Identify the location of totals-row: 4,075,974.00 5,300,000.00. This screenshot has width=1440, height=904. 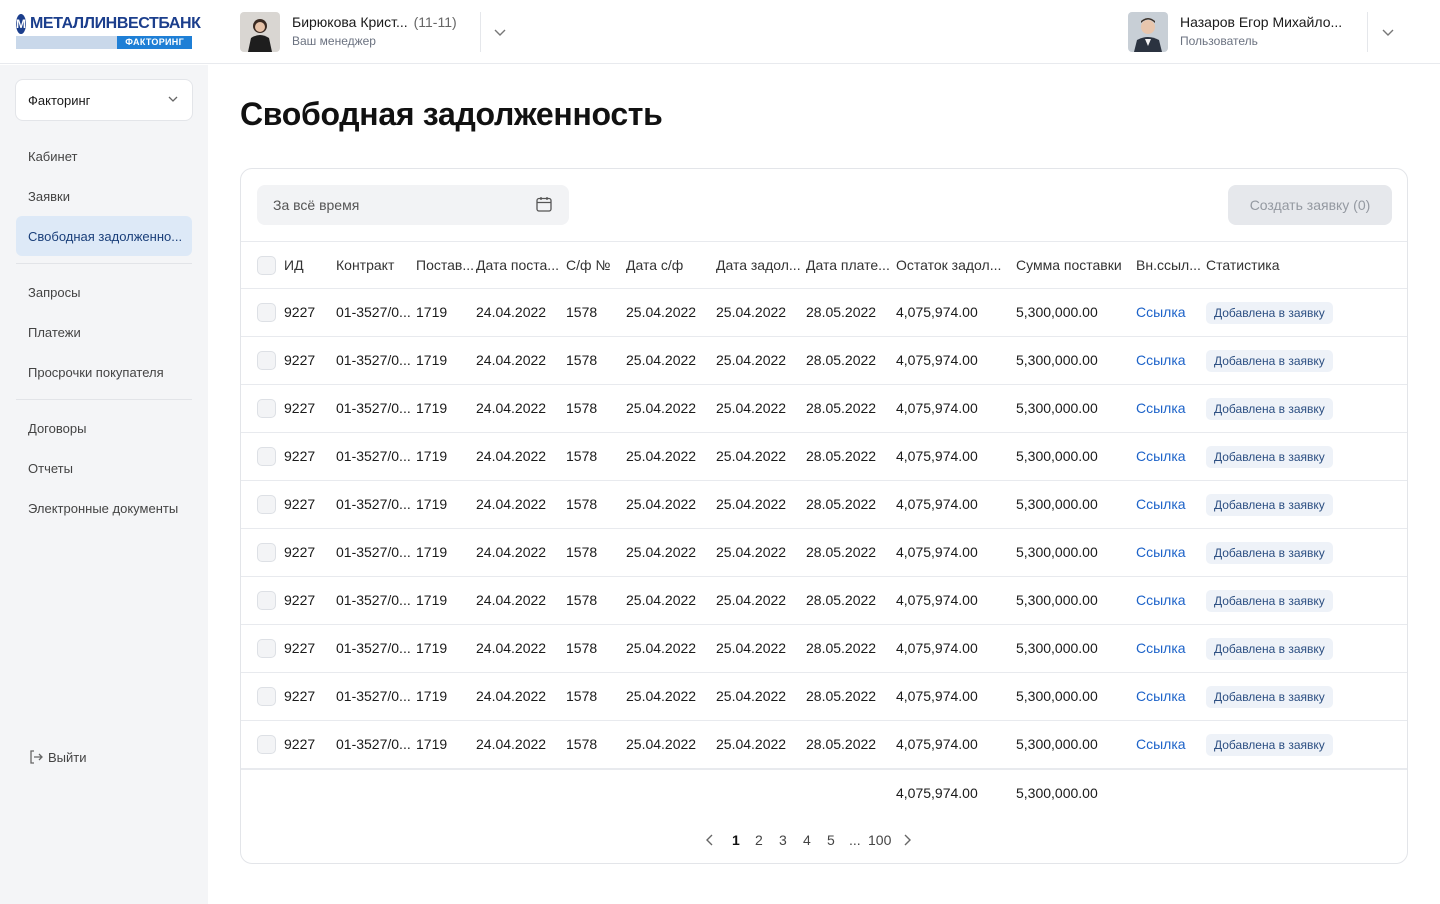
(824, 793).